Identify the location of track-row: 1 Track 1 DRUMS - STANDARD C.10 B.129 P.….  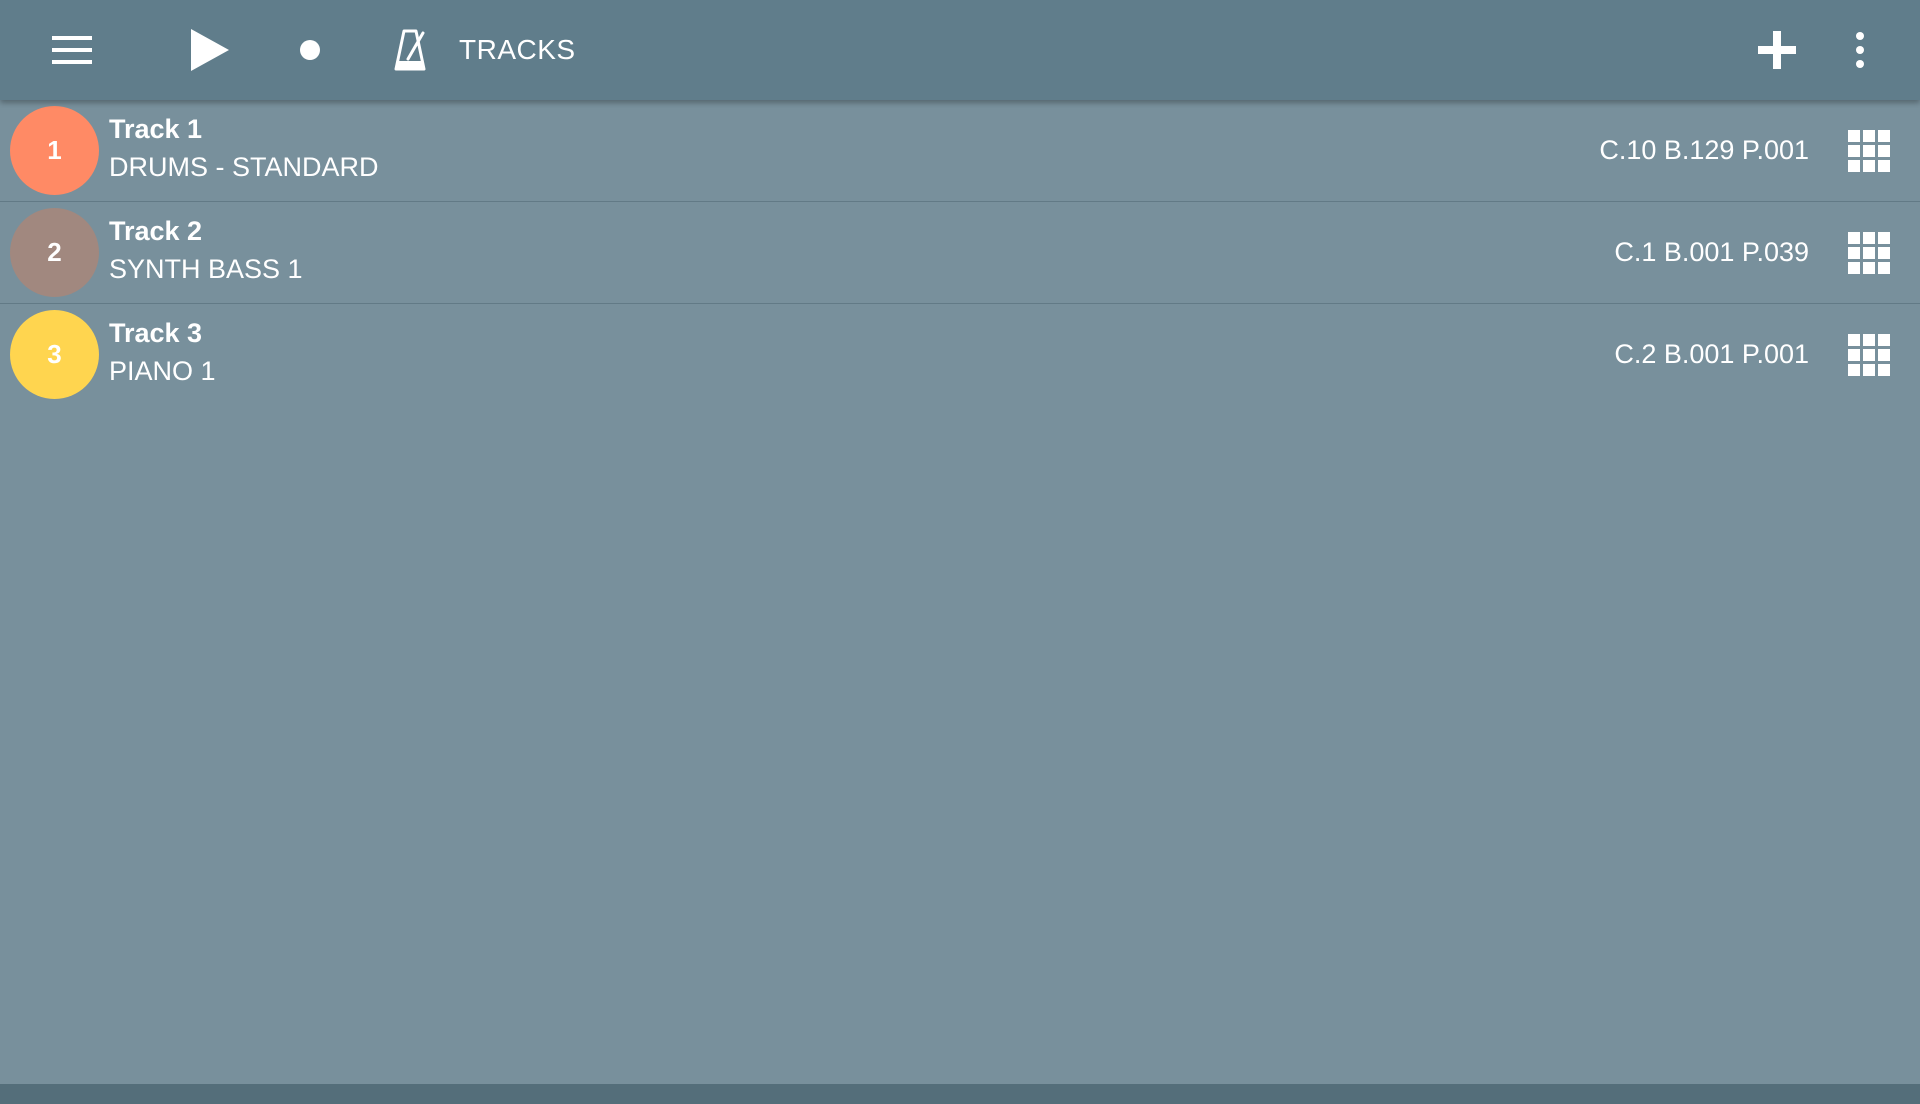
(960, 151).